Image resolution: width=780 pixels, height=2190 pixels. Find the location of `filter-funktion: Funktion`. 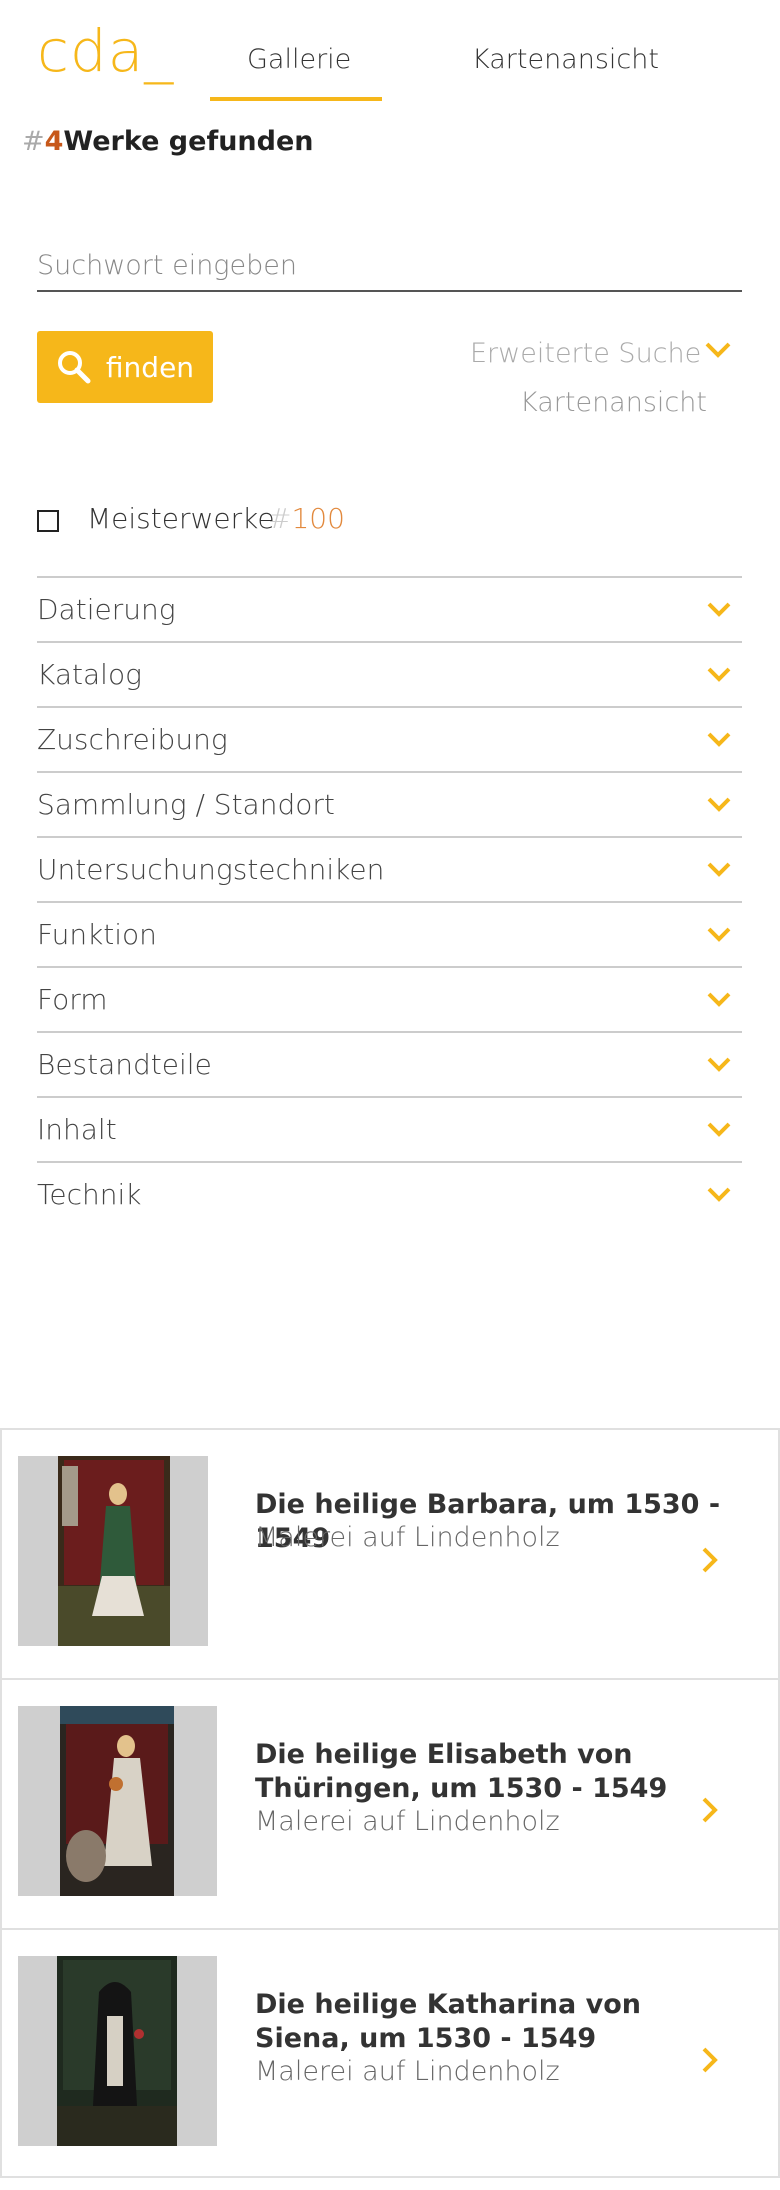

filter-funktion: Funktion is located at coordinates (389, 933).